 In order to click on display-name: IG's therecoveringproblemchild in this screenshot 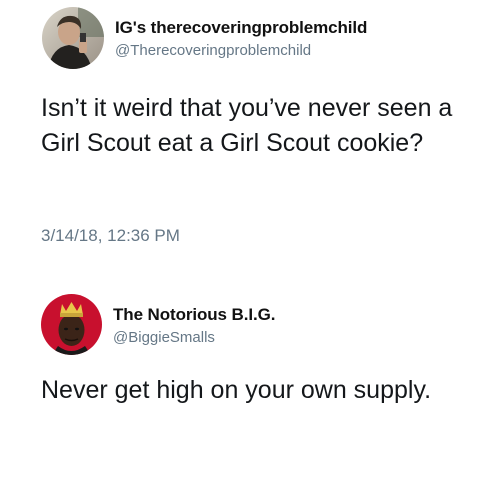, I will do `click(241, 28)`.